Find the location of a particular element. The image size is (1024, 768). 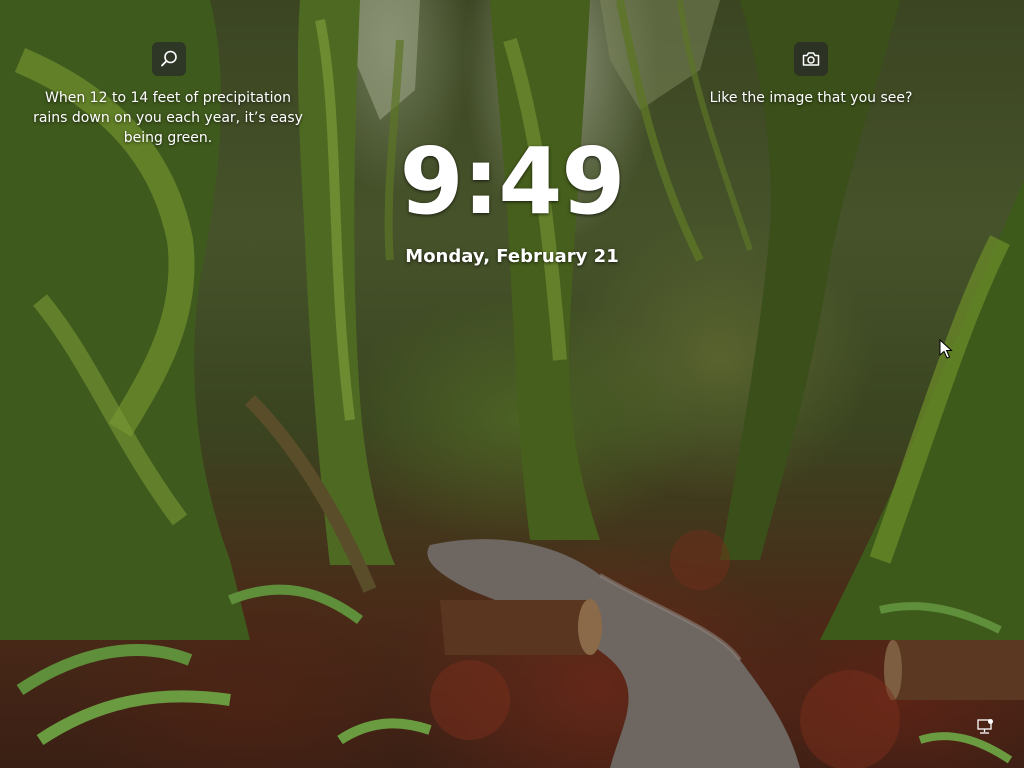

camera-icon is located at coordinates (811, 59).